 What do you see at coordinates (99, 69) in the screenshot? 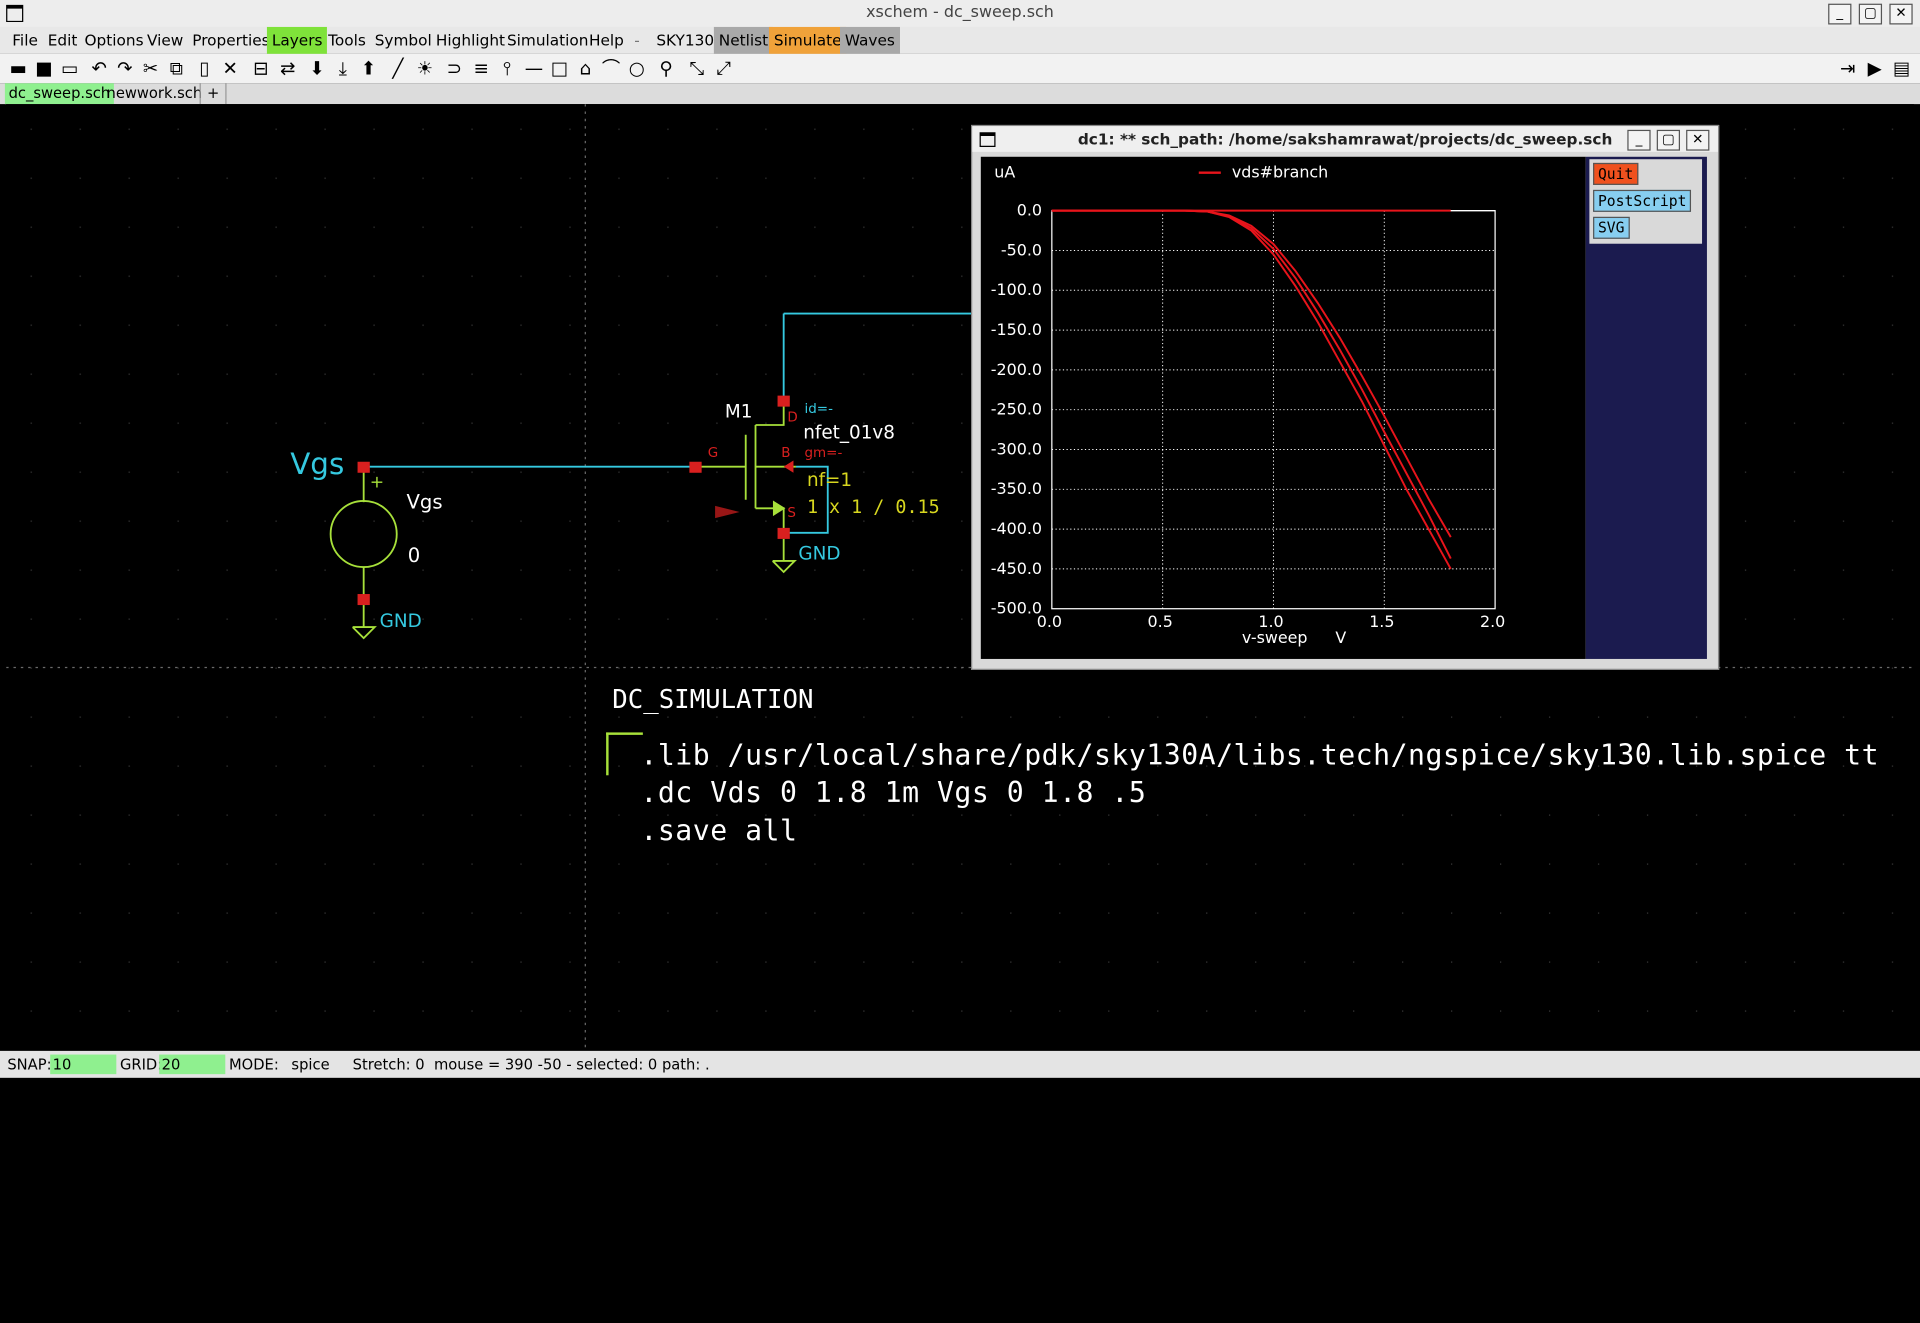
I see `undo-icon: ↶` at bounding box center [99, 69].